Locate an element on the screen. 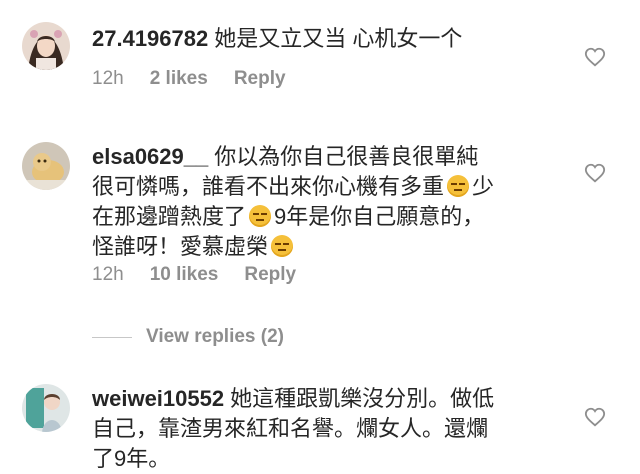  comment-body-line: 少 is located at coordinates (483, 186).